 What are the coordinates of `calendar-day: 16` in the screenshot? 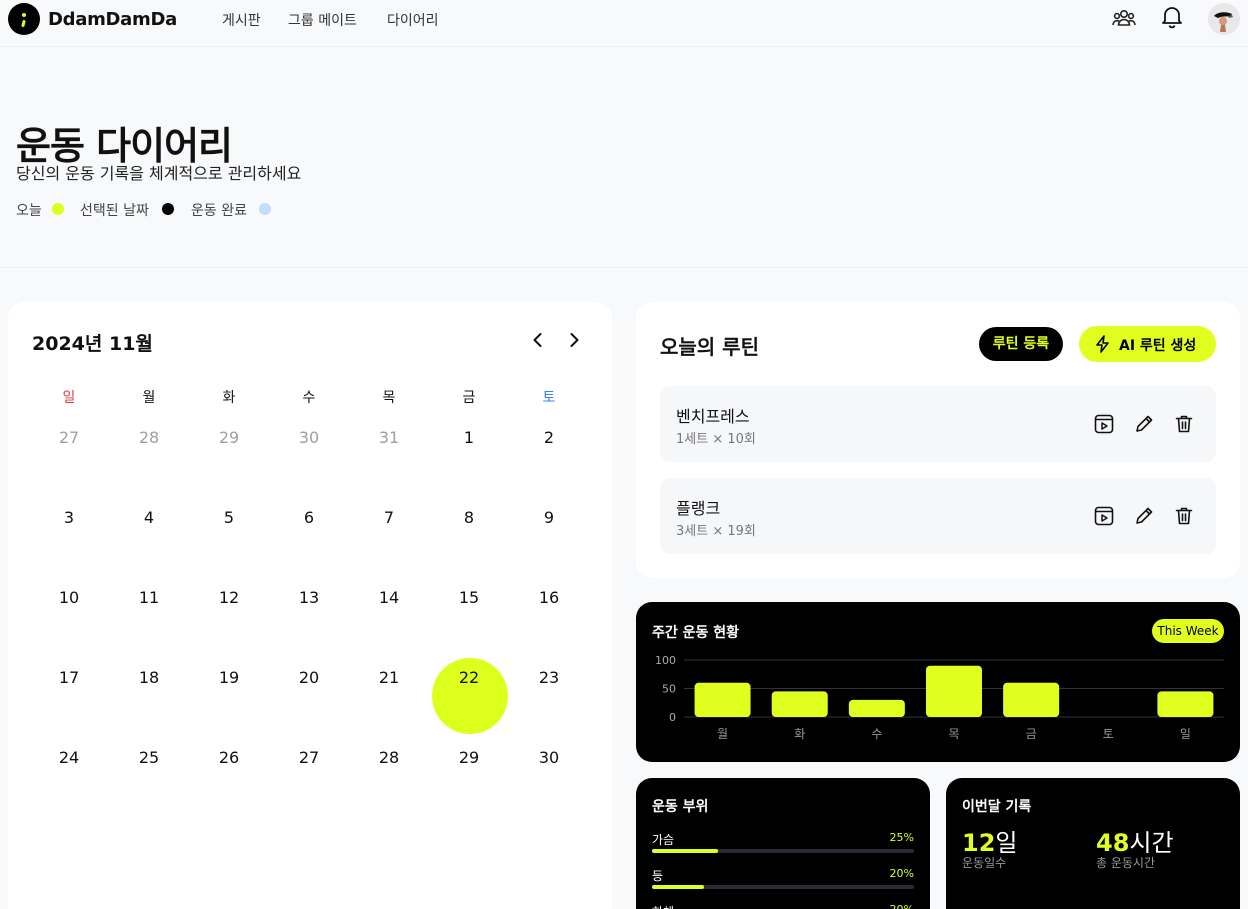 It's located at (549, 598).